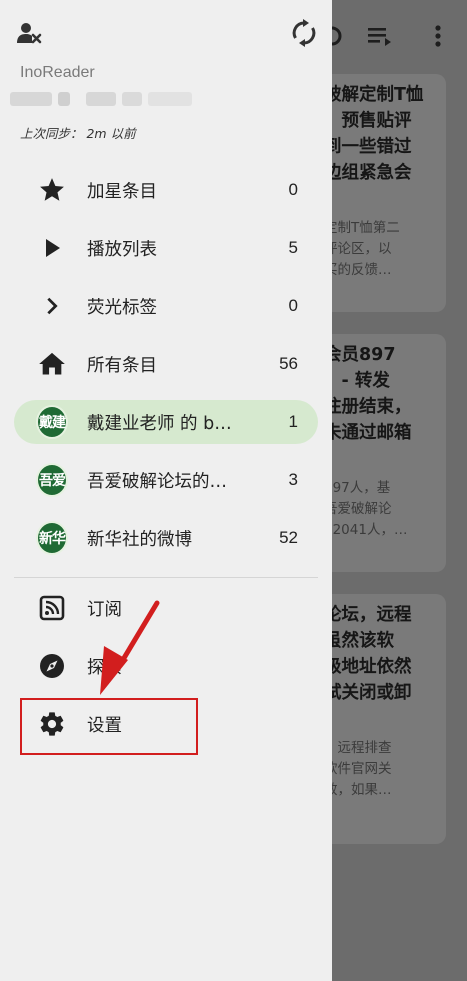 The height and width of the screenshot is (981, 467). Describe the element at coordinates (166, 248) in the screenshot. I see `nav-item-playlist: 播放列表 5` at that location.